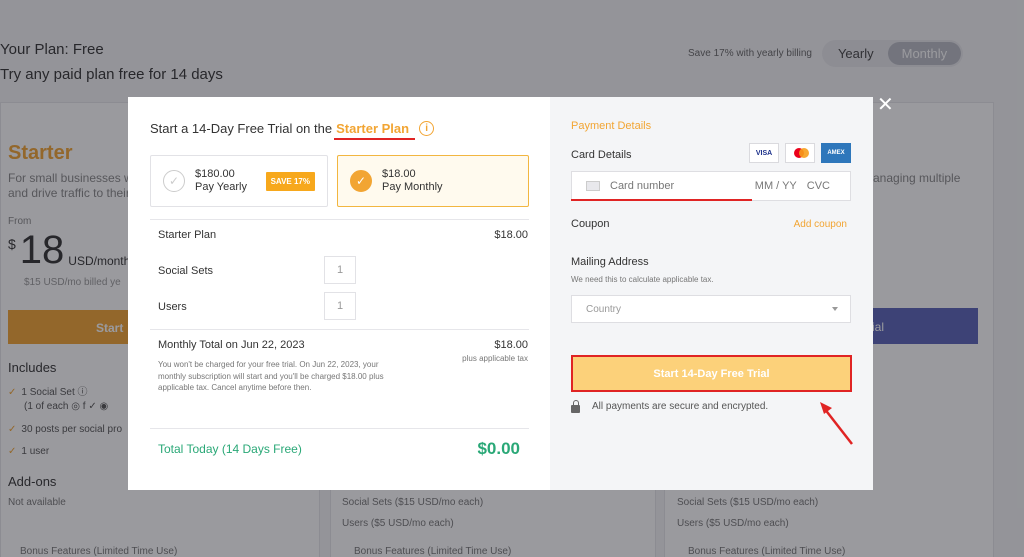  What do you see at coordinates (231, 345) in the screenshot?
I see `monthly-total-label: Monthly Total on Jun 22, 2023` at bounding box center [231, 345].